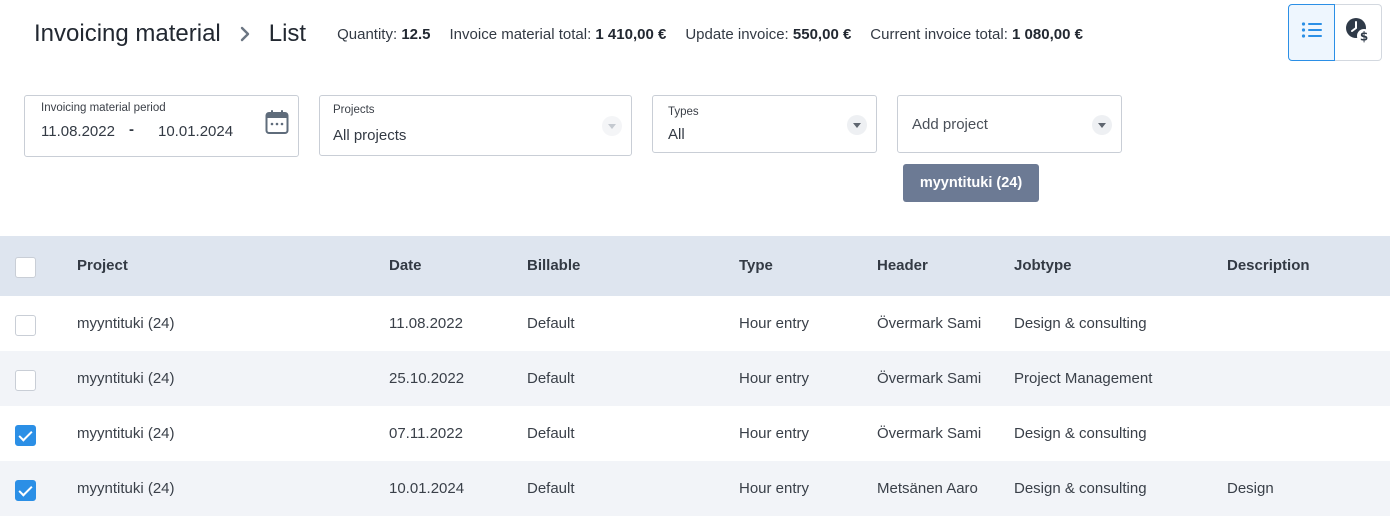  Describe the element at coordinates (475, 125) in the screenshot. I see `projects-select: Projects All projects` at that location.